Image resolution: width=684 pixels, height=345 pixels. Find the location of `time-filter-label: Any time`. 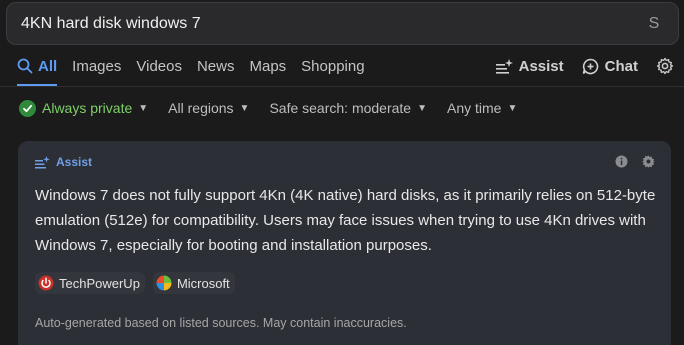

time-filter-label: Any time is located at coordinates (474, 108).